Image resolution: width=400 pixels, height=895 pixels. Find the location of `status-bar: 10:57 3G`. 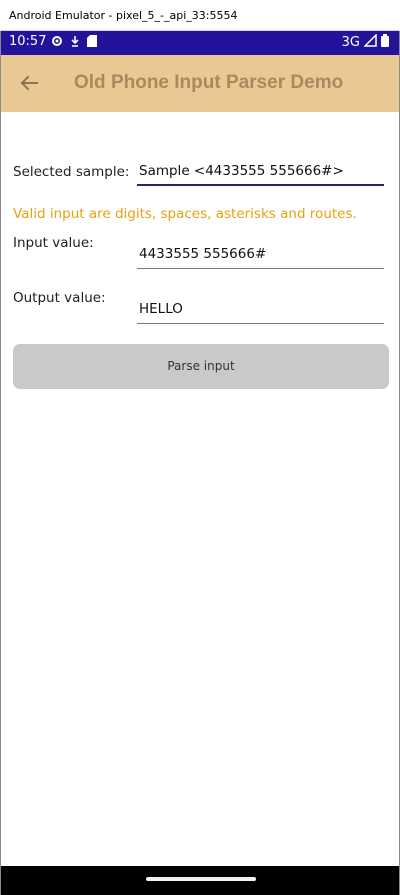

status-bar: 10:57 3G is located at coordinates (200, 43).